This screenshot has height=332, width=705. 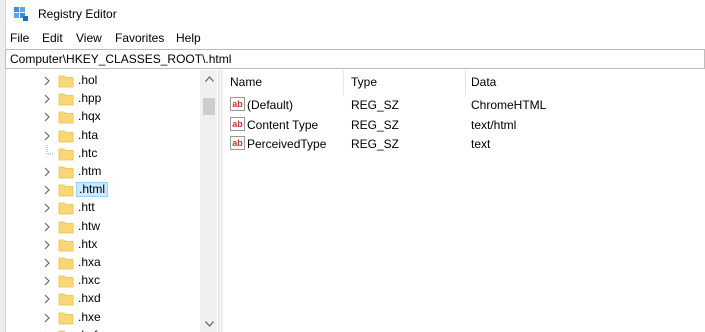 I want to click on column-header-data: Data, so click(x=483, y=82).